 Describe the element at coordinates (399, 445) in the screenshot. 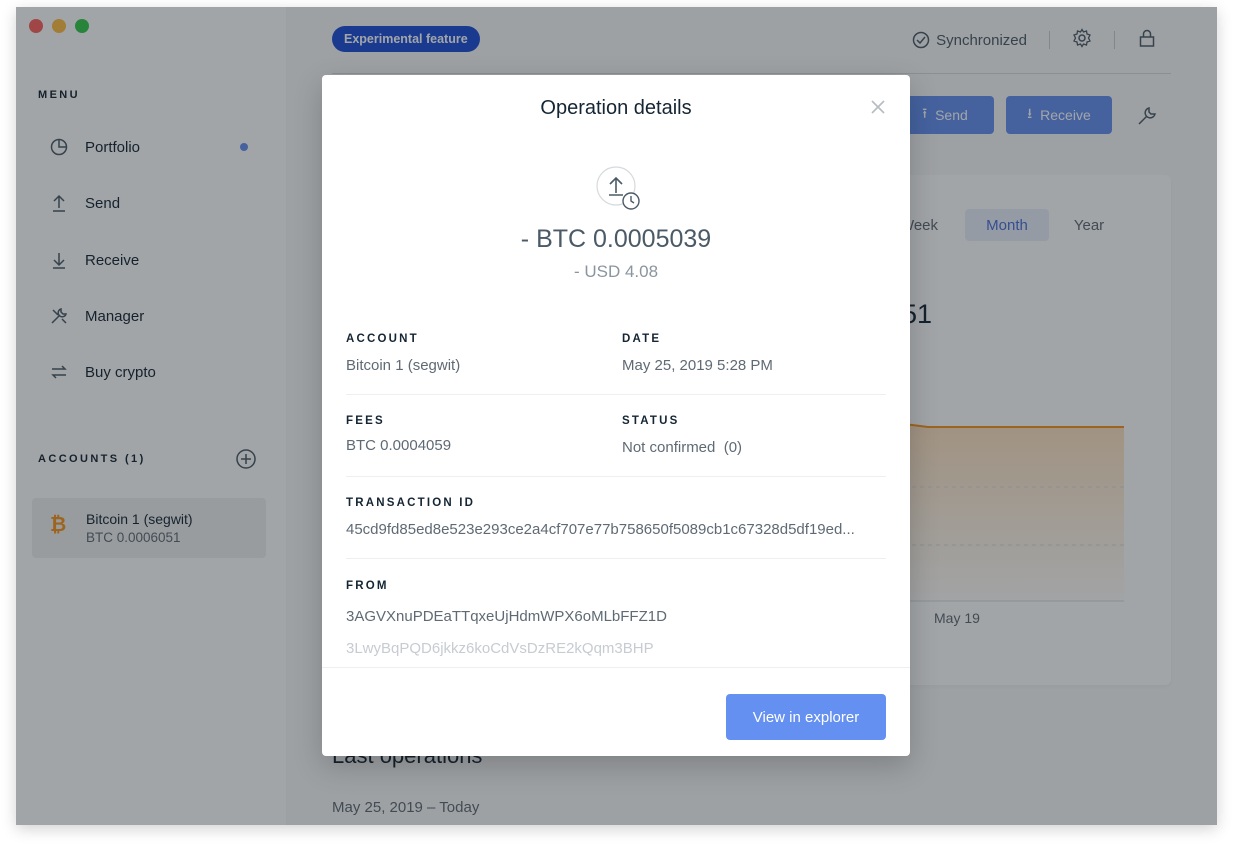

I see `fees-value: BTC 0.0004059` at that location.